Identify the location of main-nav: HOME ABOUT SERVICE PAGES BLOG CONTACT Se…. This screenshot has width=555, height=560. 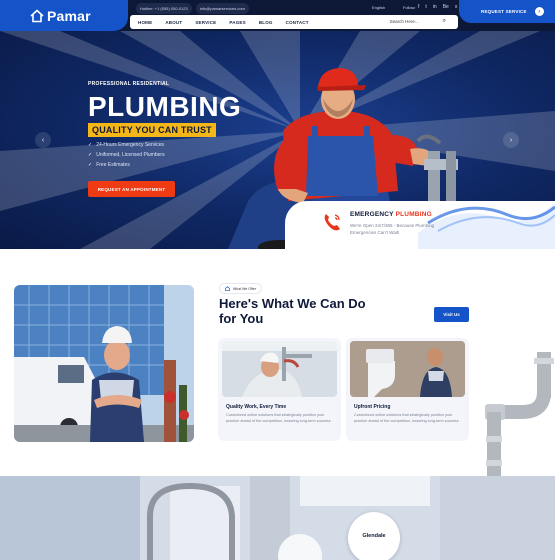
(294, 22).